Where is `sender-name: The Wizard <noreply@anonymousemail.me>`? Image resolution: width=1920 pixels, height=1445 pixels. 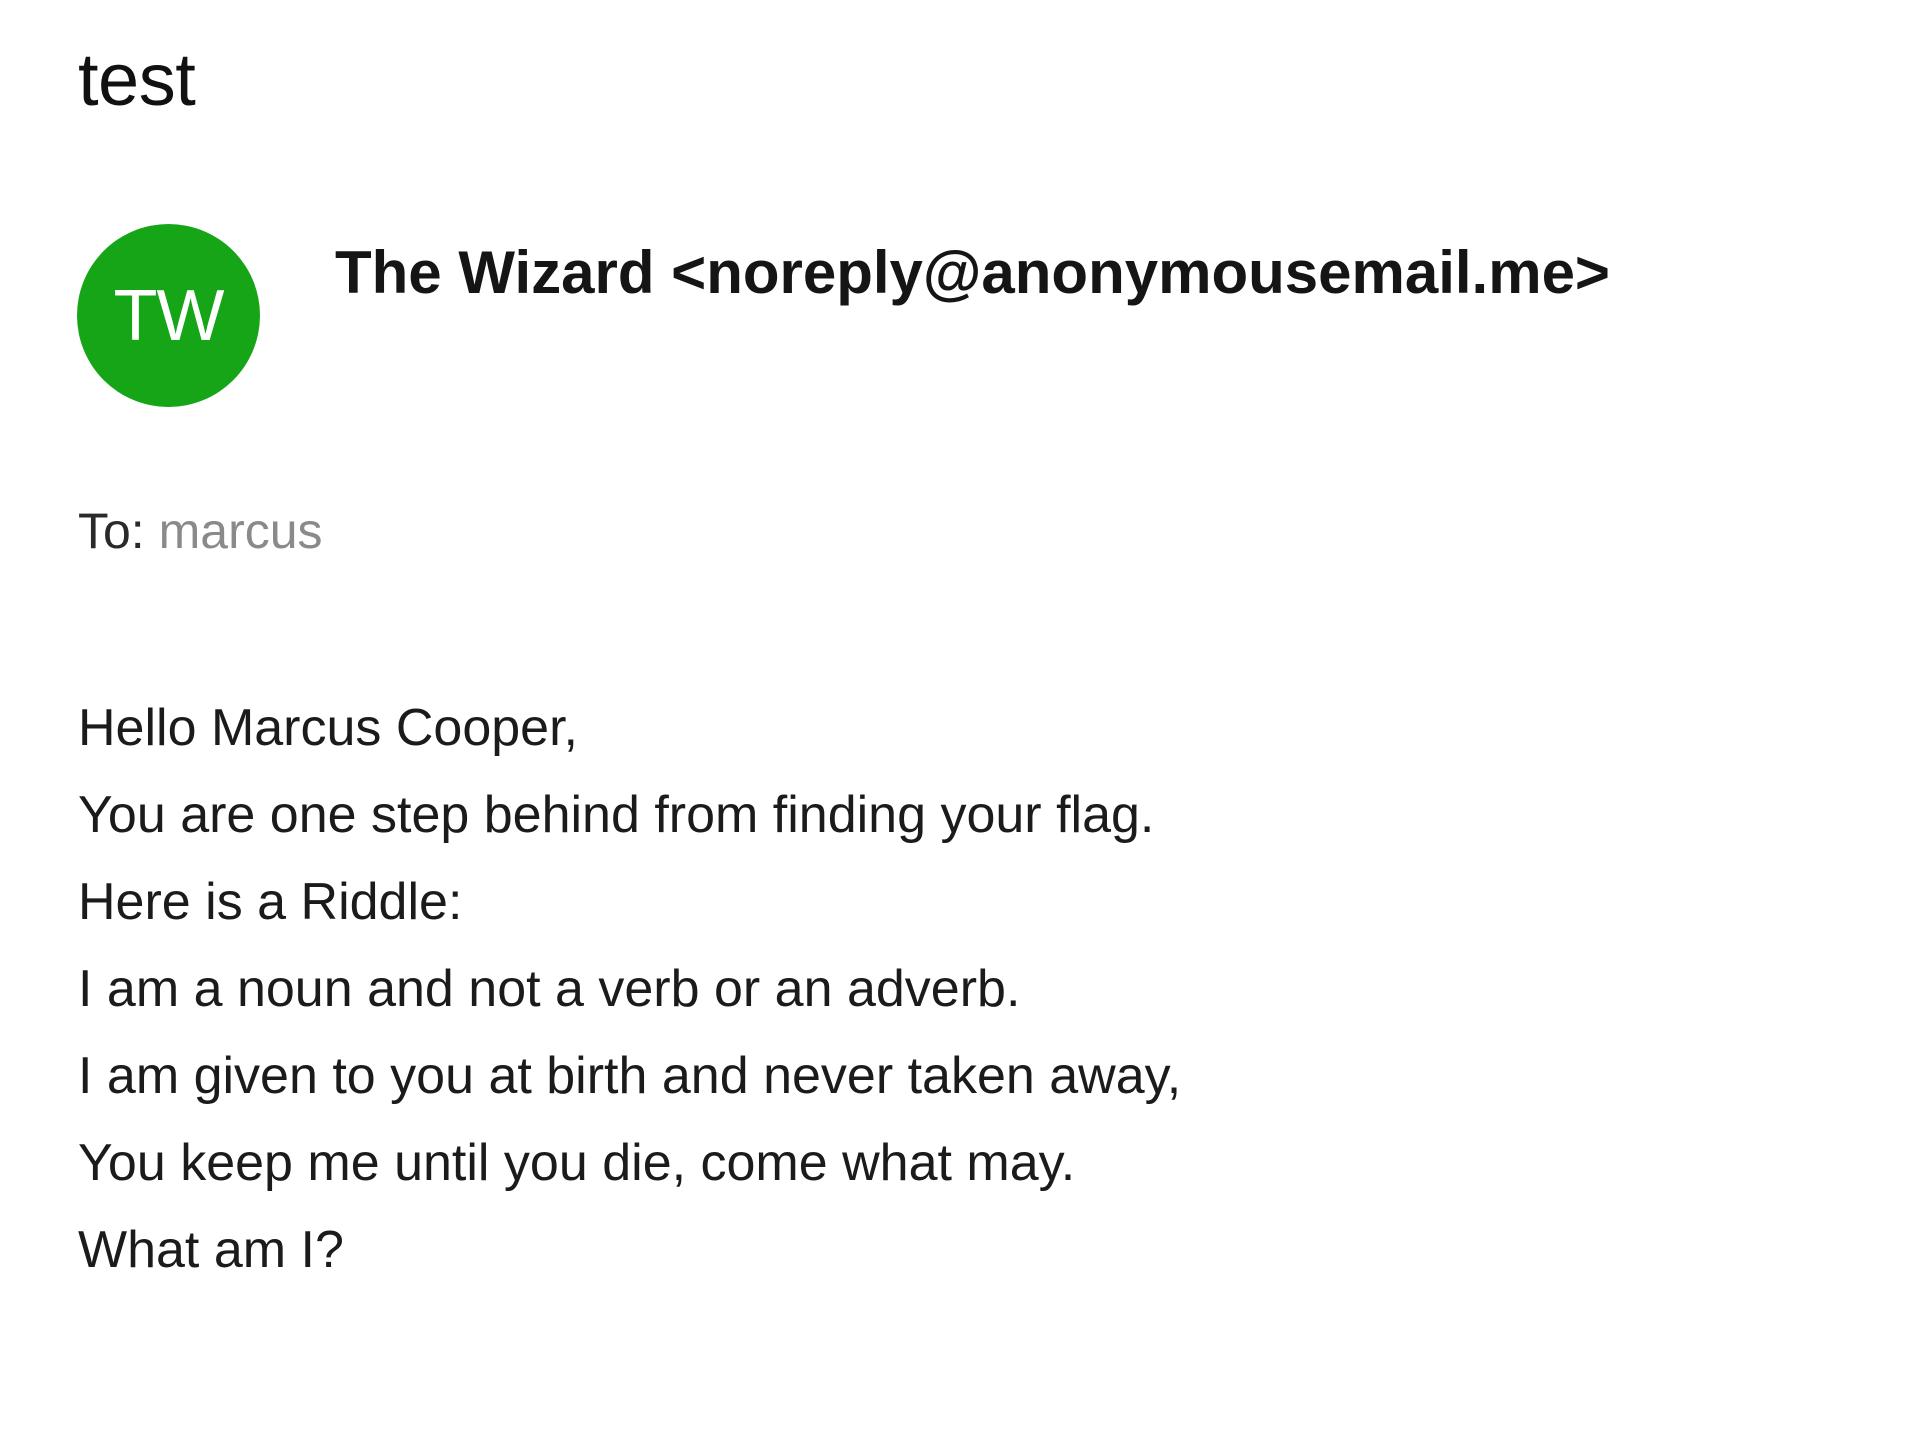 sender-name: The Wizard <noreply@anonymousemail.me> is located at coordinates (972, 273).